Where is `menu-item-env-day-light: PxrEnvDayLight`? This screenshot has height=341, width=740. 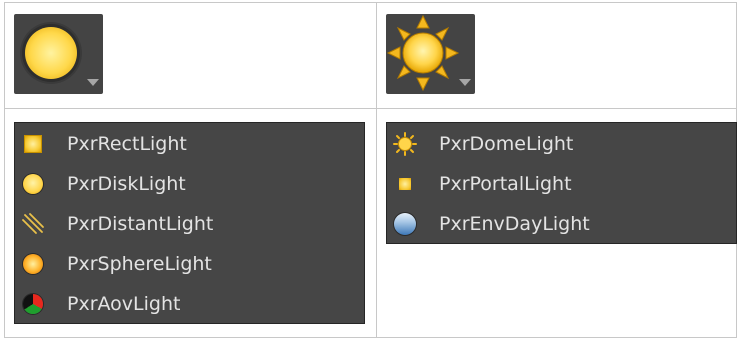 menu-item-env-day-light: PxrEnvDayLight is located at coordinates (561, 224).